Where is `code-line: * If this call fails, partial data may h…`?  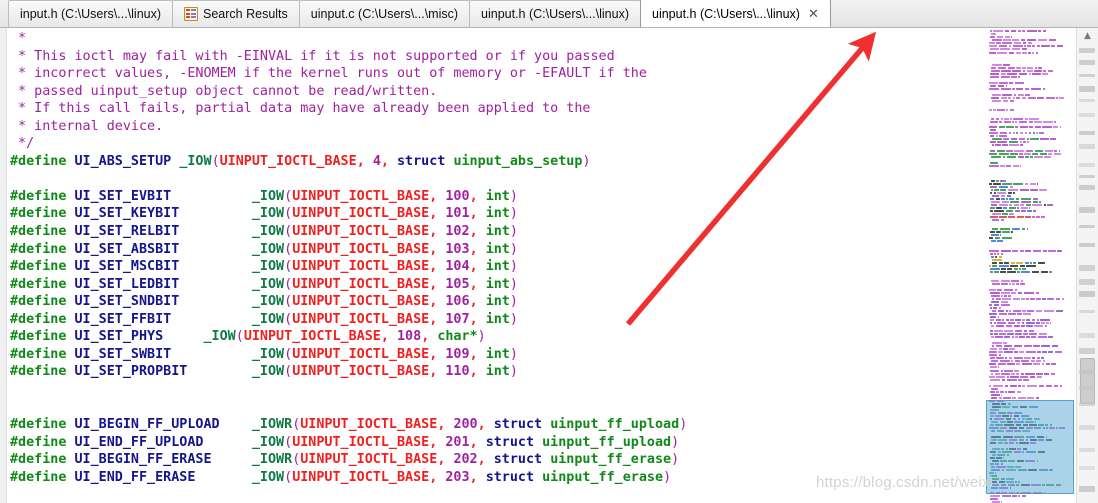 code-line: * If this call fails, partial data may h… is located at coordinates (348, 109).